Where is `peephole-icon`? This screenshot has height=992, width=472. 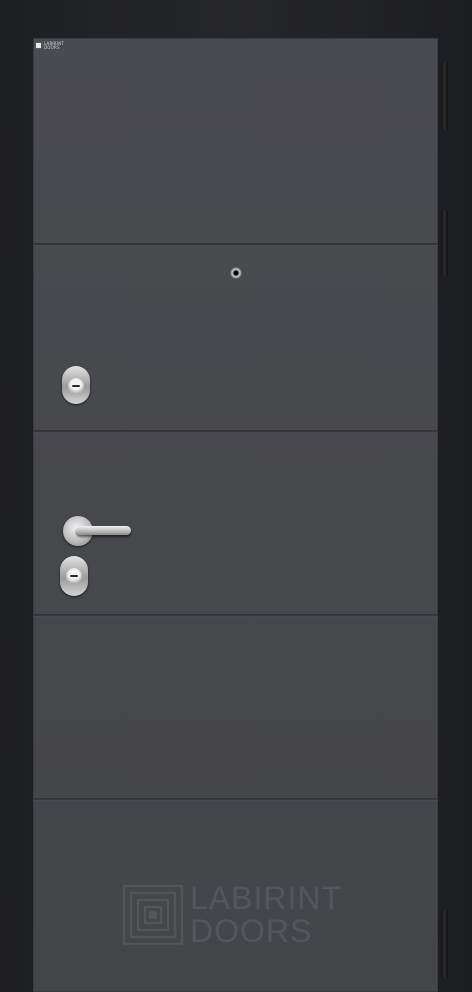
peephole-icon is located at coordinates (236, 273).